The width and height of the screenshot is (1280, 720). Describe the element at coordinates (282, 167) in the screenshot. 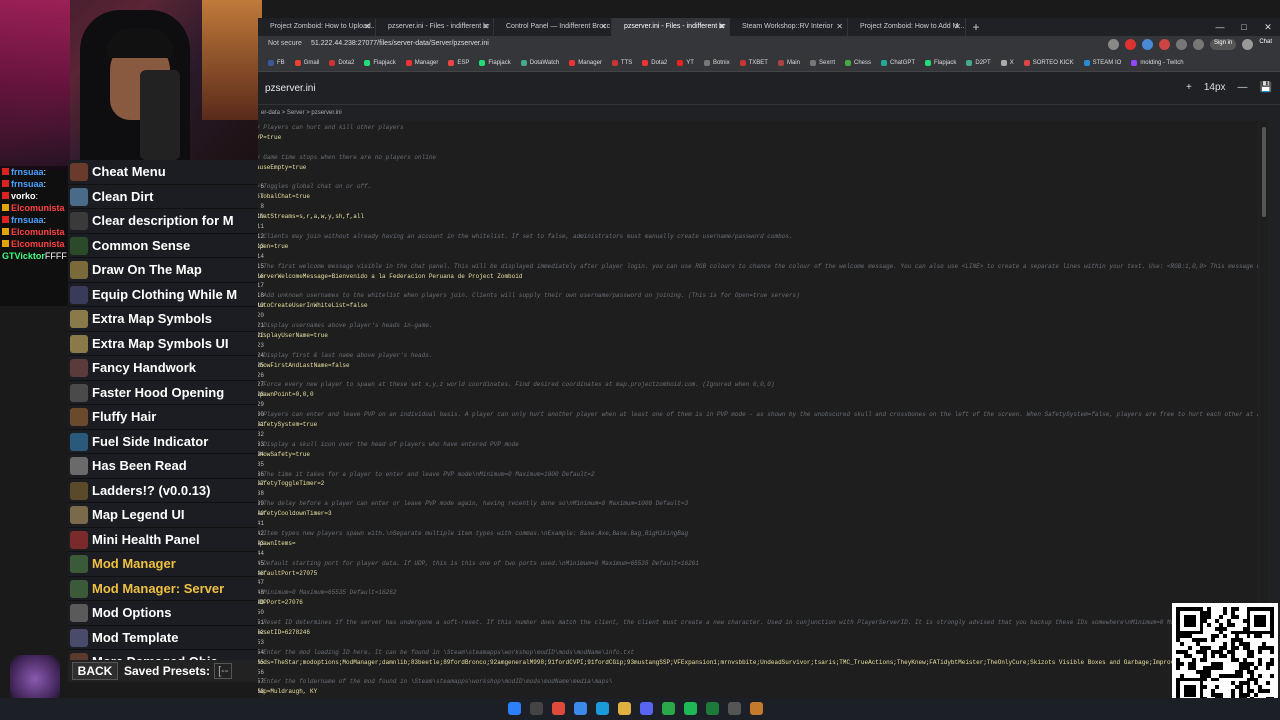

I see `config-line: auseEmpty=true` at that location.